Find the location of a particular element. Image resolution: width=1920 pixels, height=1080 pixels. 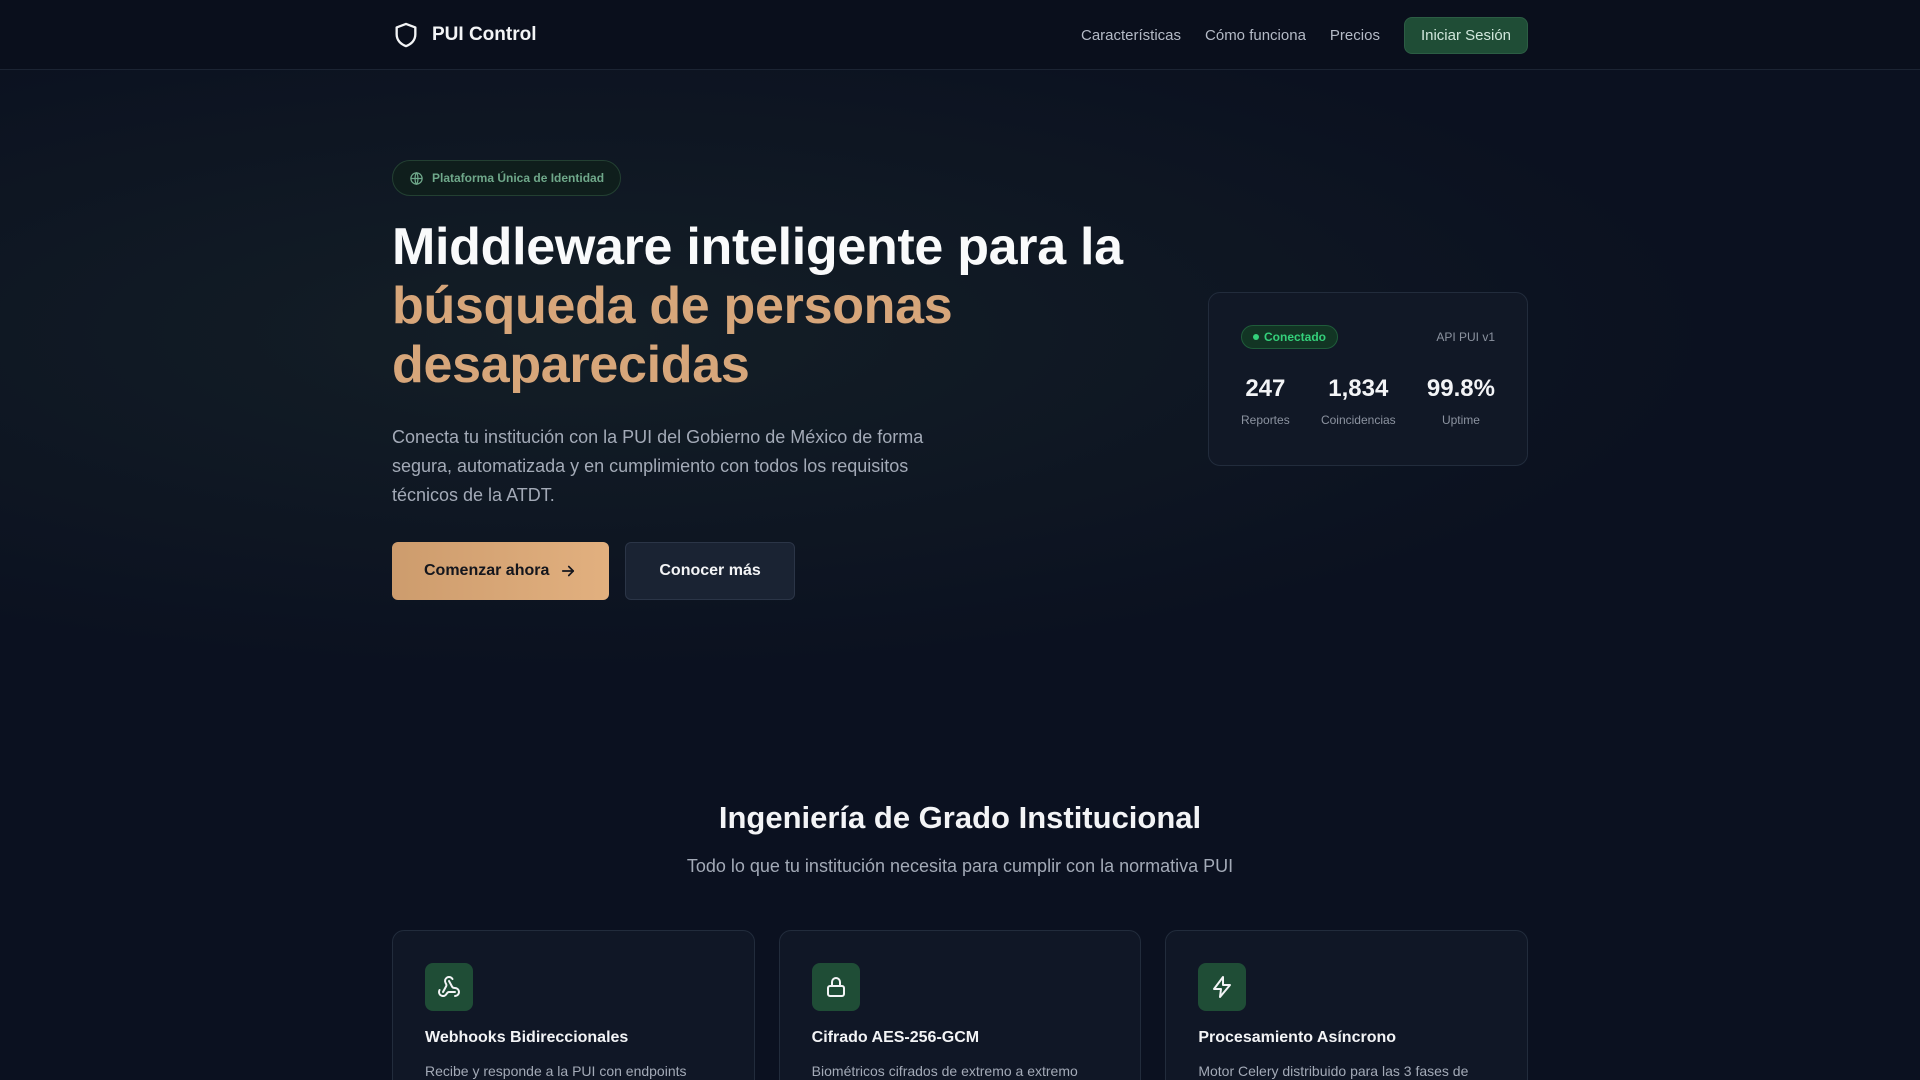

stat-label: Reportes is located at coordinates (1265, 420).